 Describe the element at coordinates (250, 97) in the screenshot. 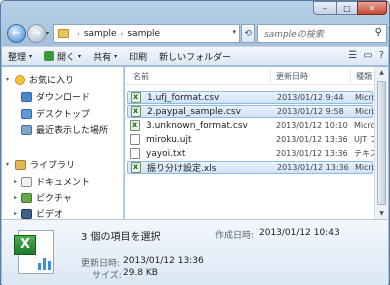

I see `file-row-ufj-format: 1.ufj_format.csv 2013/01/12 9:44 Microso` at that location.